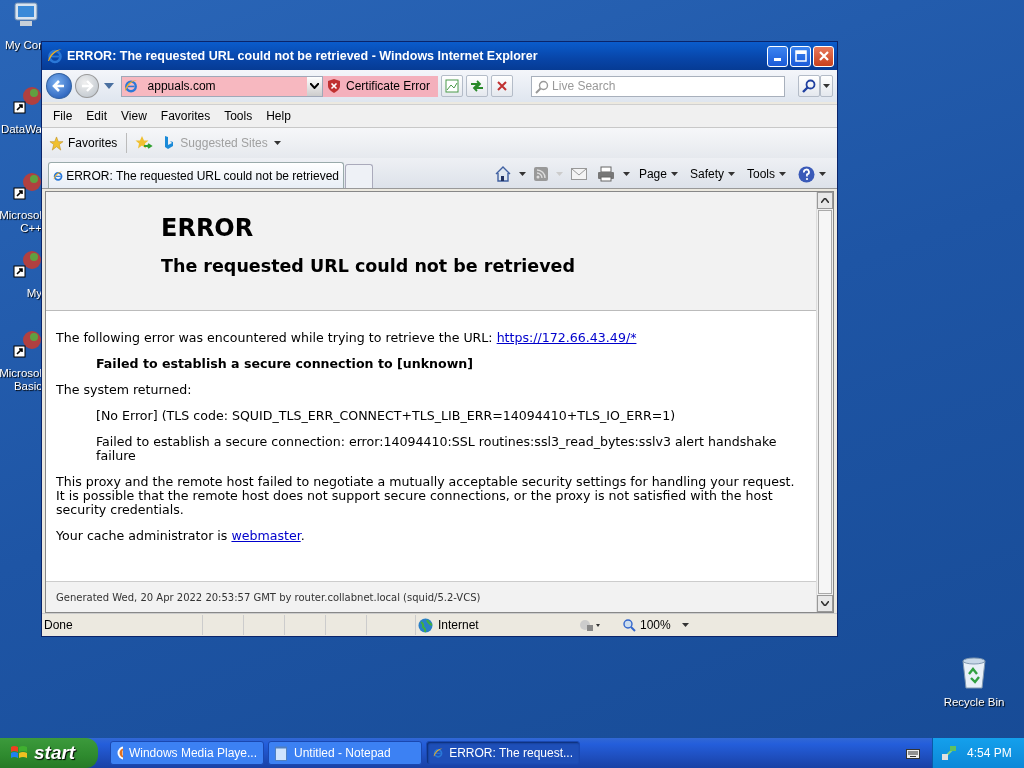 The image size is (1024, 768). I want to click on error-message: Failed to establish a secure connection to [unknown], so click(285, 364).